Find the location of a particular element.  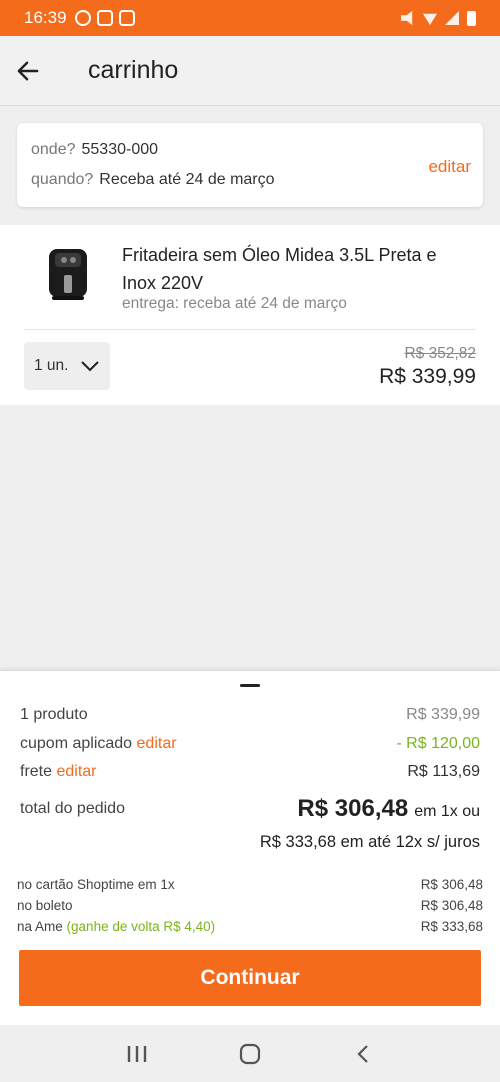

summary-coupon-row: cupom aplicado editar - R$ 120,00 is located at coordinates (250, 744).